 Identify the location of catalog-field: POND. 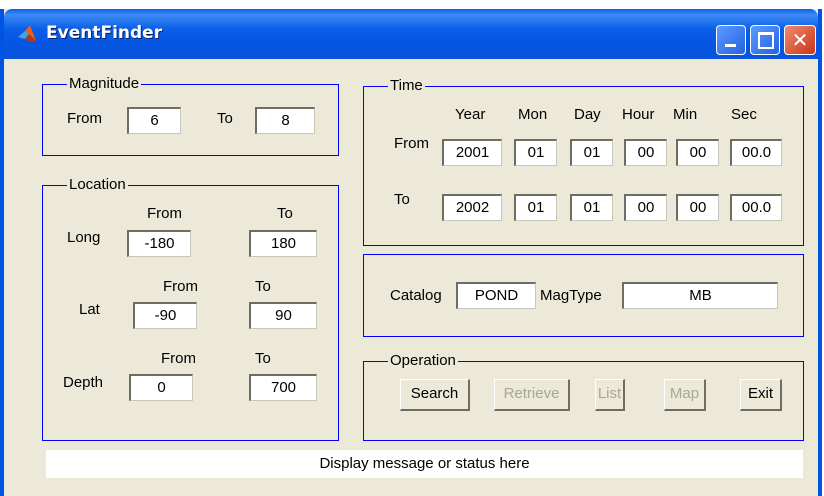
(496, 295).